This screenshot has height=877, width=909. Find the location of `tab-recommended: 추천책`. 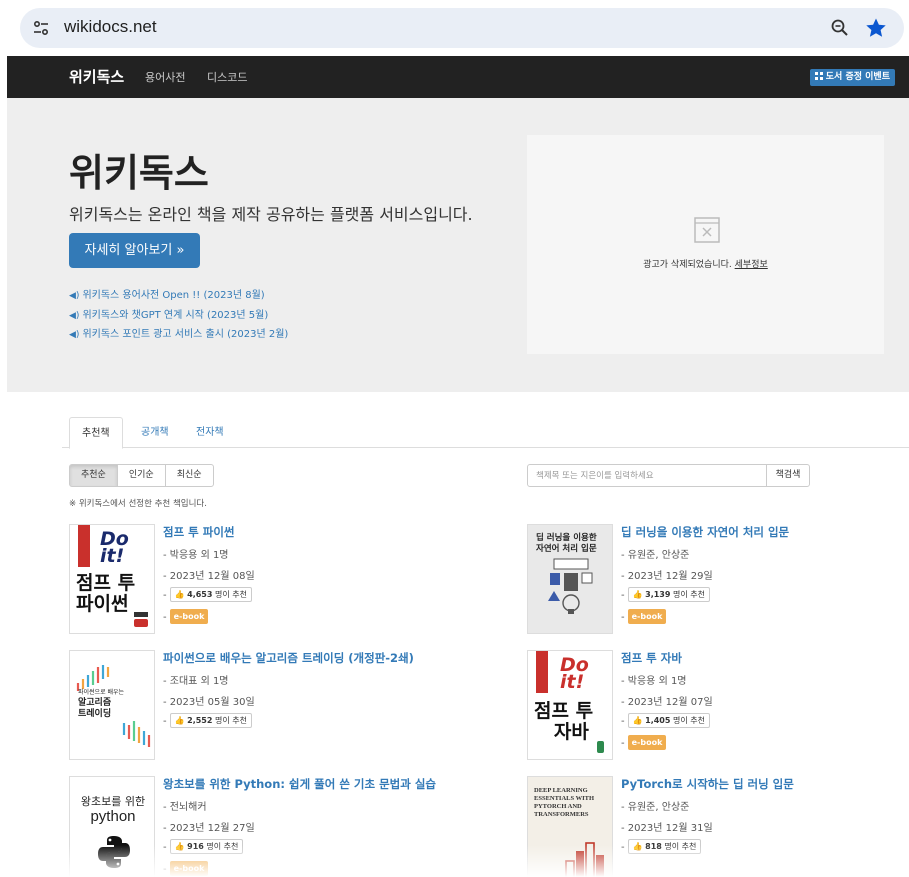

tab-recommended: 추천책 is located at coordinates (96, 433).